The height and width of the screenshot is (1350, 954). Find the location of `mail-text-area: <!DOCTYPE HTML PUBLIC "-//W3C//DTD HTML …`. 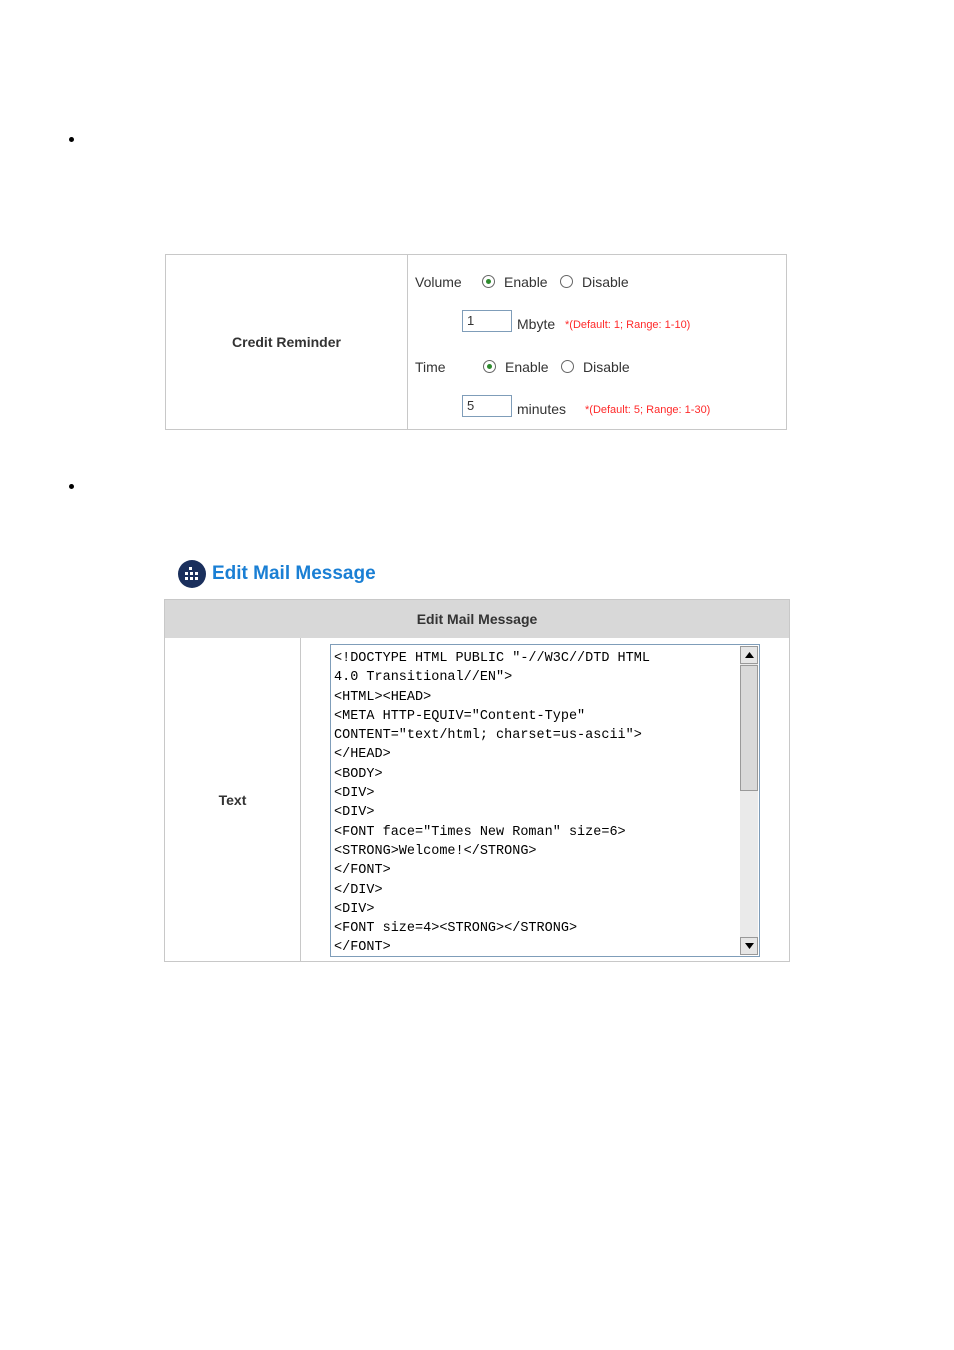

mail-text-area: <!DOCTYPE HTML PUBLIC "-//W3C//DTD HTML … is located at coordinates (545, 800).